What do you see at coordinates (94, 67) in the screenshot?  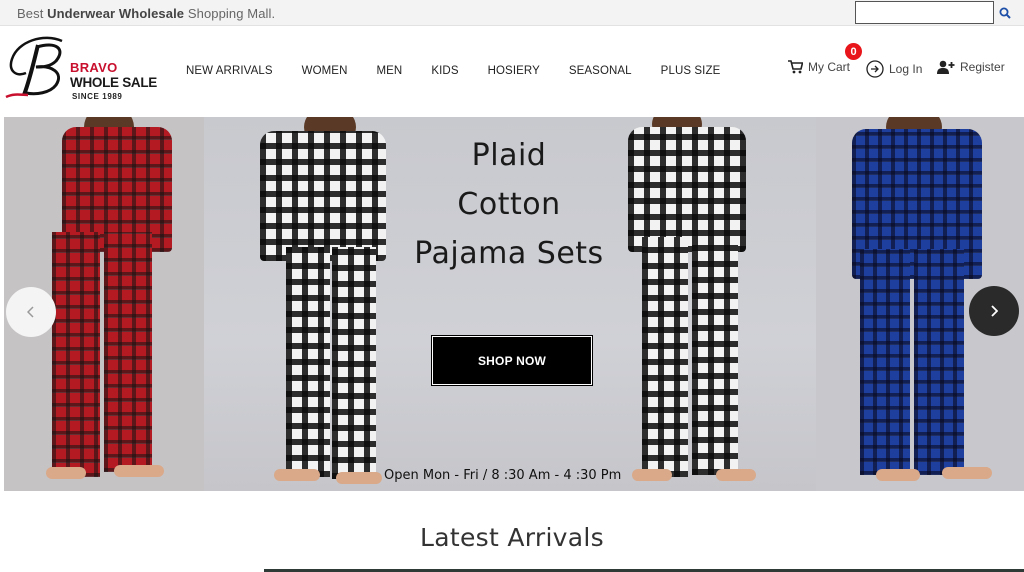 I see `logo-text-bravo: BRAVO` at bounding box center [94, 67].